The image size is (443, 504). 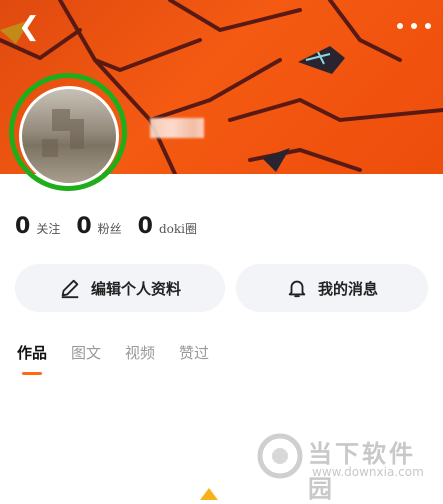 I want to click on my-messages-label: 我的消息, so click(x=347, y=288).